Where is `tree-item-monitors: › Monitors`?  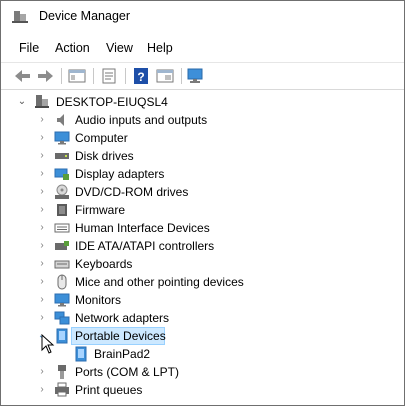
tree-item-monitors: › Monitors is located at coordinates (202, 300).